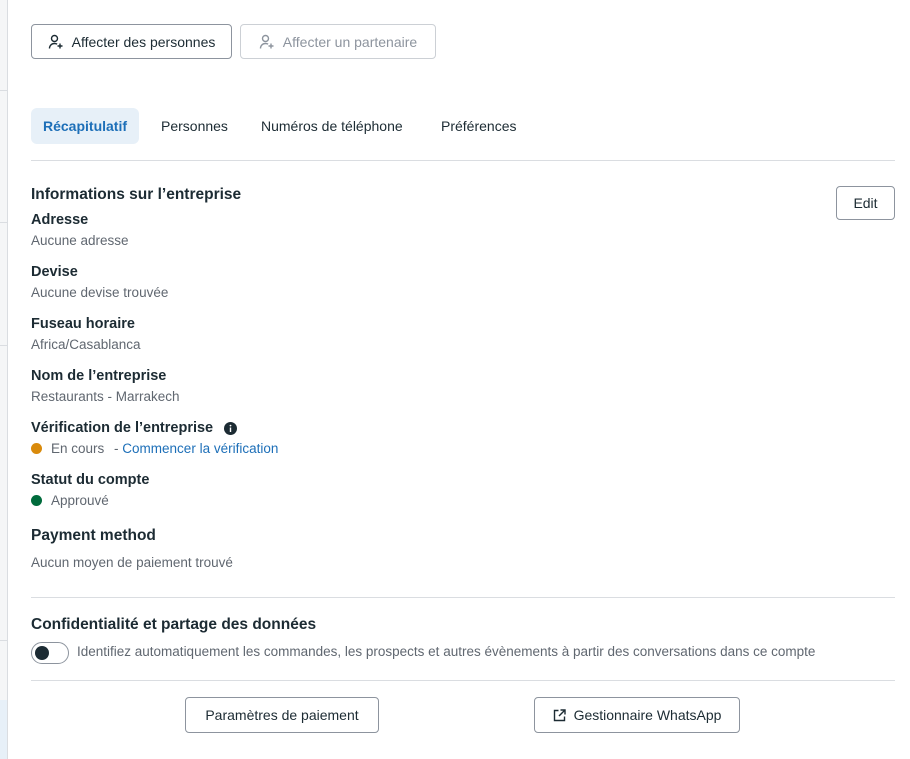  What do you see at coordinates (194, 126) in the screenshot?
I see `tab-people: Personnes` at bounding box center [194, 126].